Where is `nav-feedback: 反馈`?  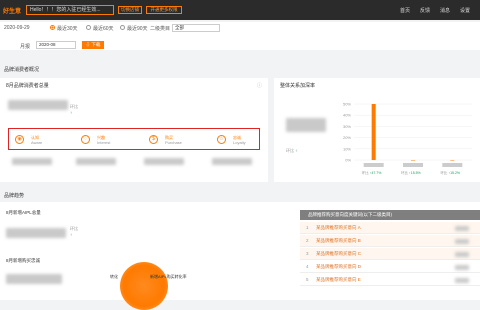 nav-feedback: 反馈 is located at coordinates (425, 10).